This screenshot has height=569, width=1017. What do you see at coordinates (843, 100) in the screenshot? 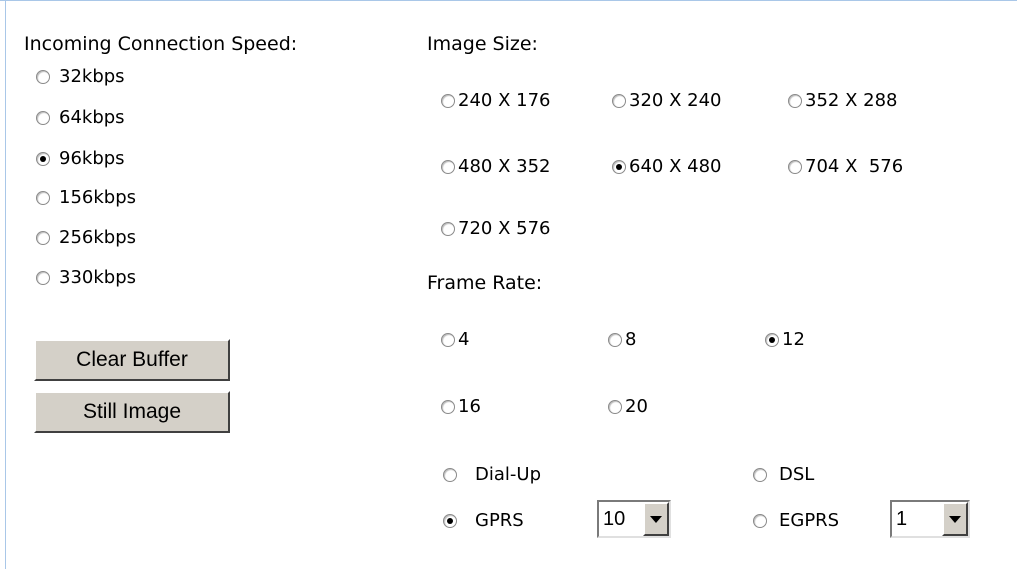
I see `image-size-option-352x288: 352 X 288` at bounding box center [843, 100].